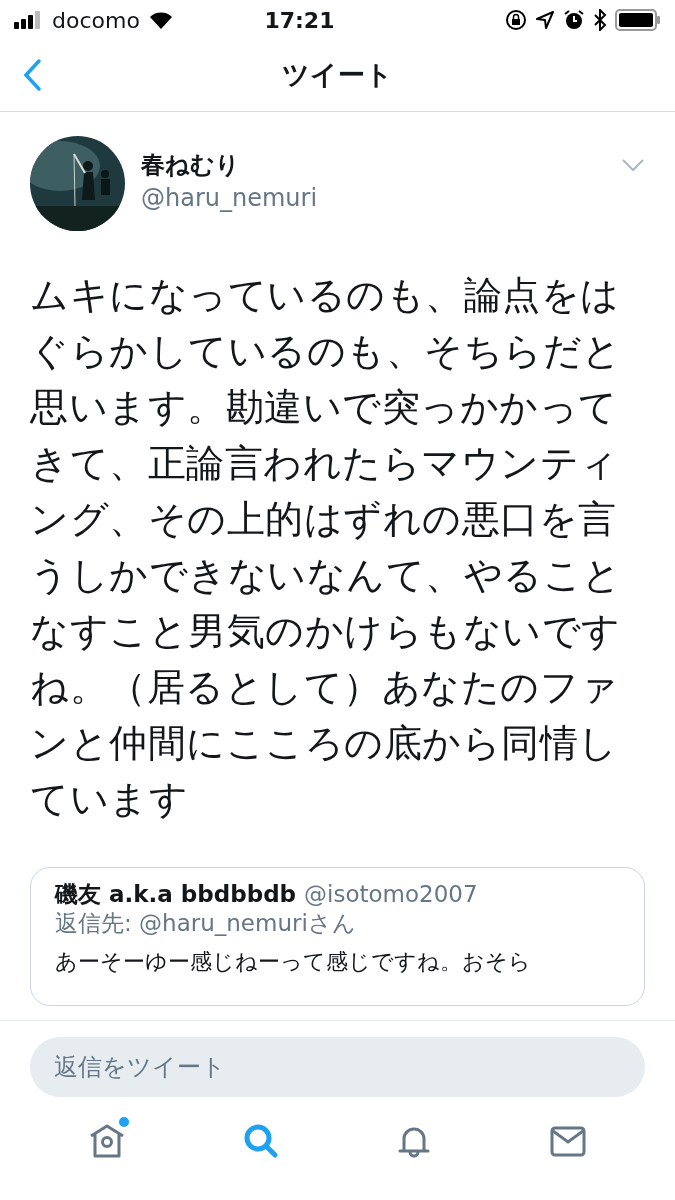 This screenshot has height=1200, width=675. I want to click on back-chevron-icon, so click(32, 75).